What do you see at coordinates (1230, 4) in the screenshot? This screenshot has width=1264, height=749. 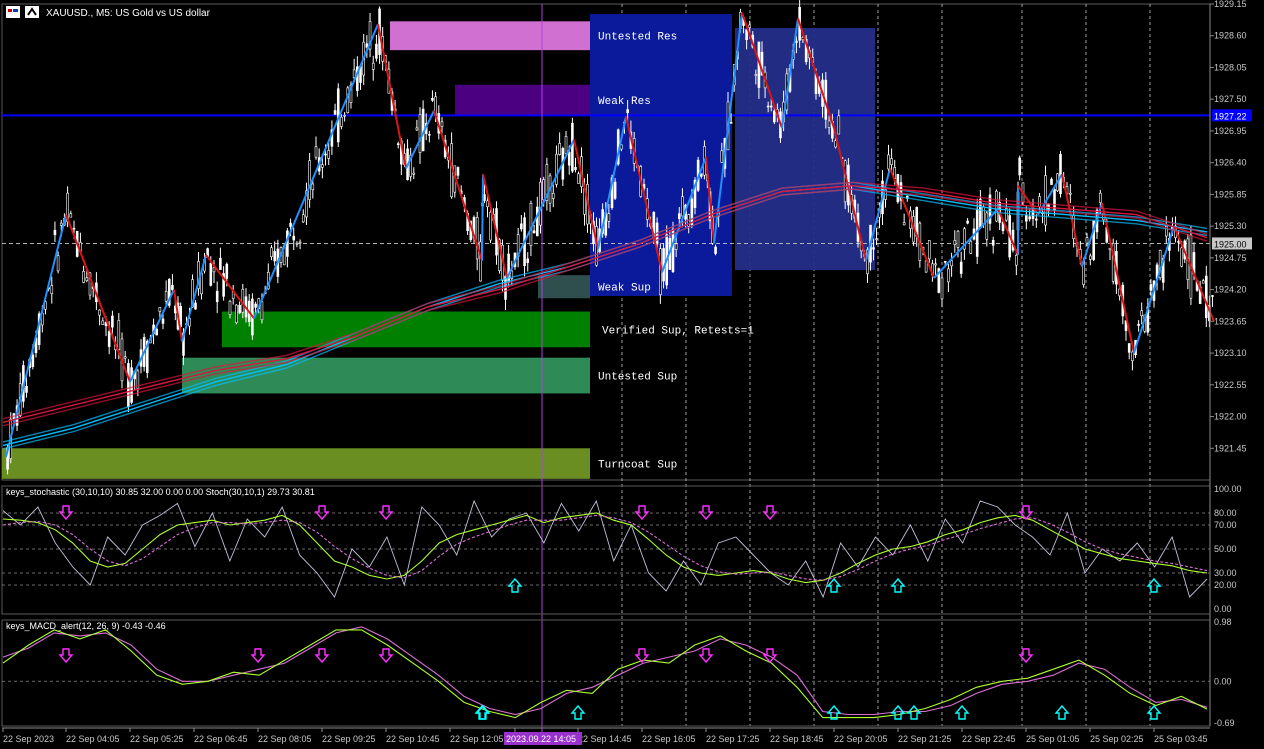 I see `price-axis-label: 1929.15` at bounding box center [1230, 4].